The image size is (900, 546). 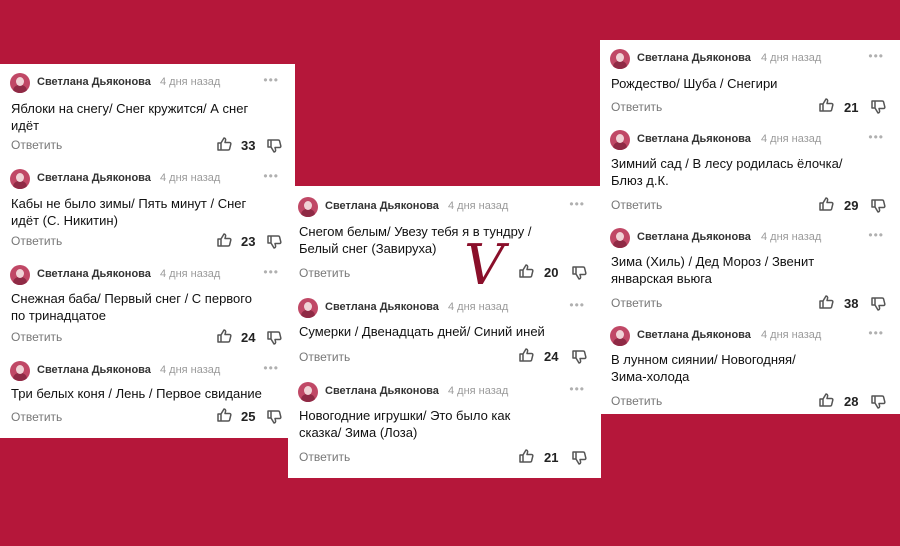 What do you see at coordinates (58, 315) in the screenshot?
I see `comment-text-line: по тринадцатое` at bounding box center [58, 315].